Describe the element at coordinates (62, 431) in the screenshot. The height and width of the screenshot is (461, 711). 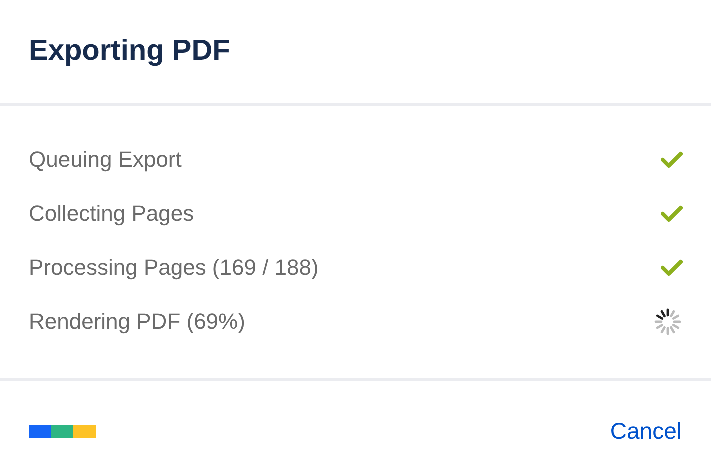
I see `logo-icon` at that location.